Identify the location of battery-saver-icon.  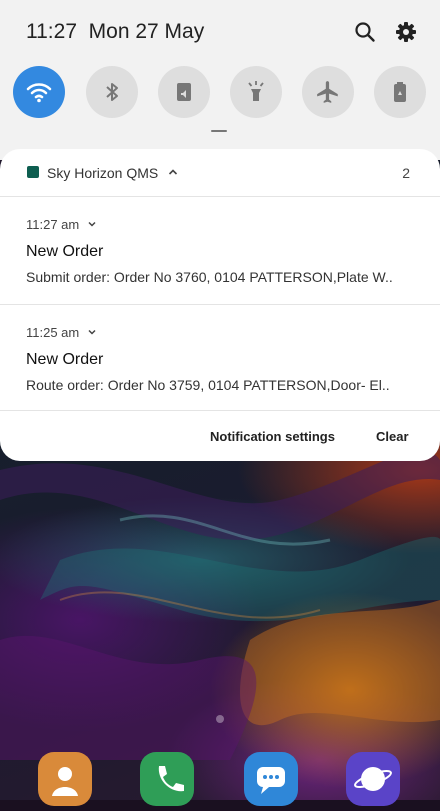
(400, 92).